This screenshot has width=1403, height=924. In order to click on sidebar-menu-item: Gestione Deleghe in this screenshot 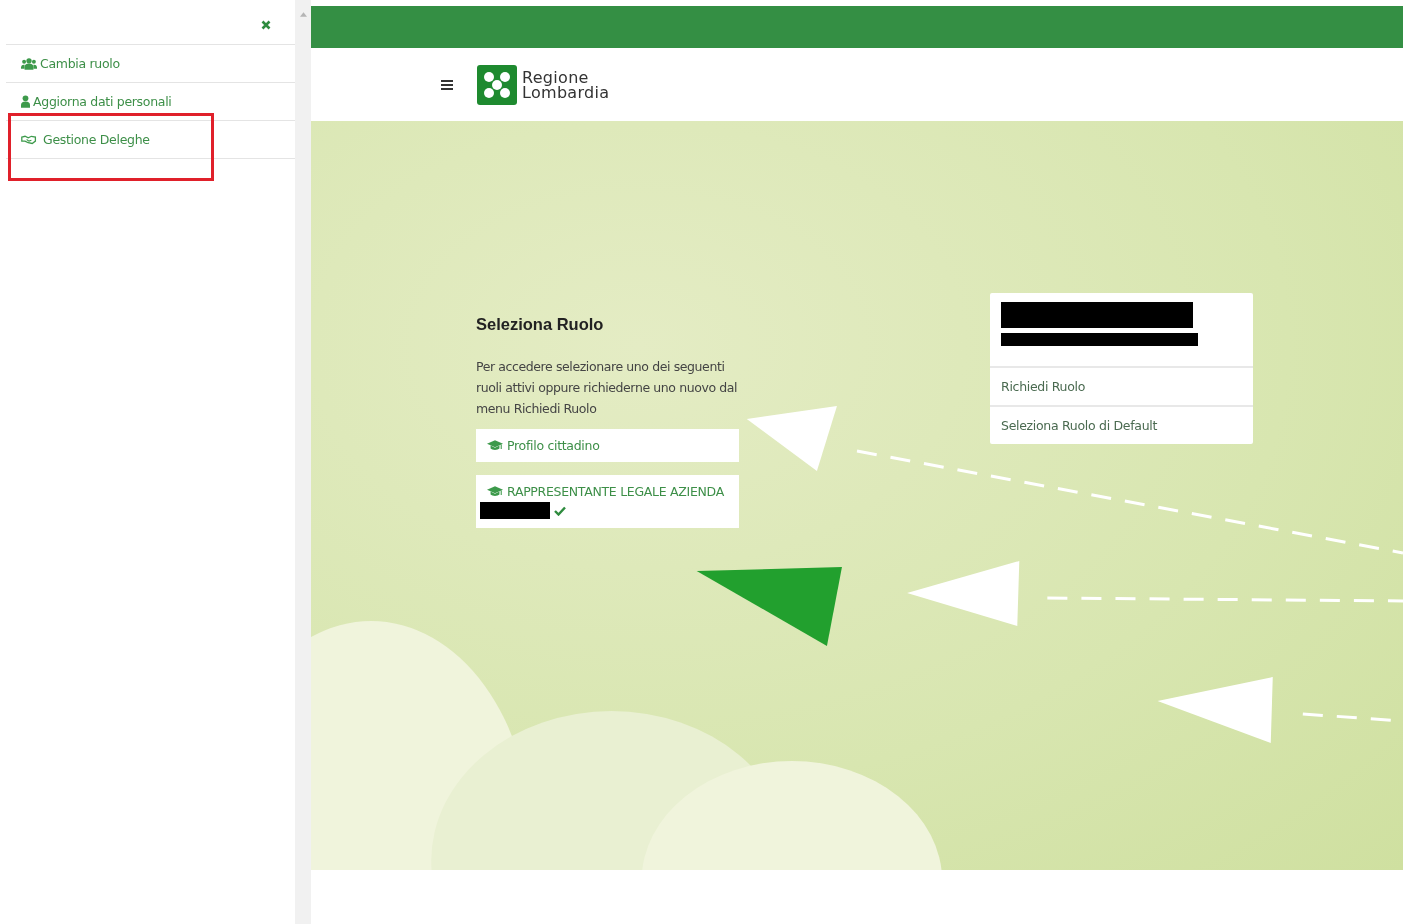, I will do `click(78, 139)`.